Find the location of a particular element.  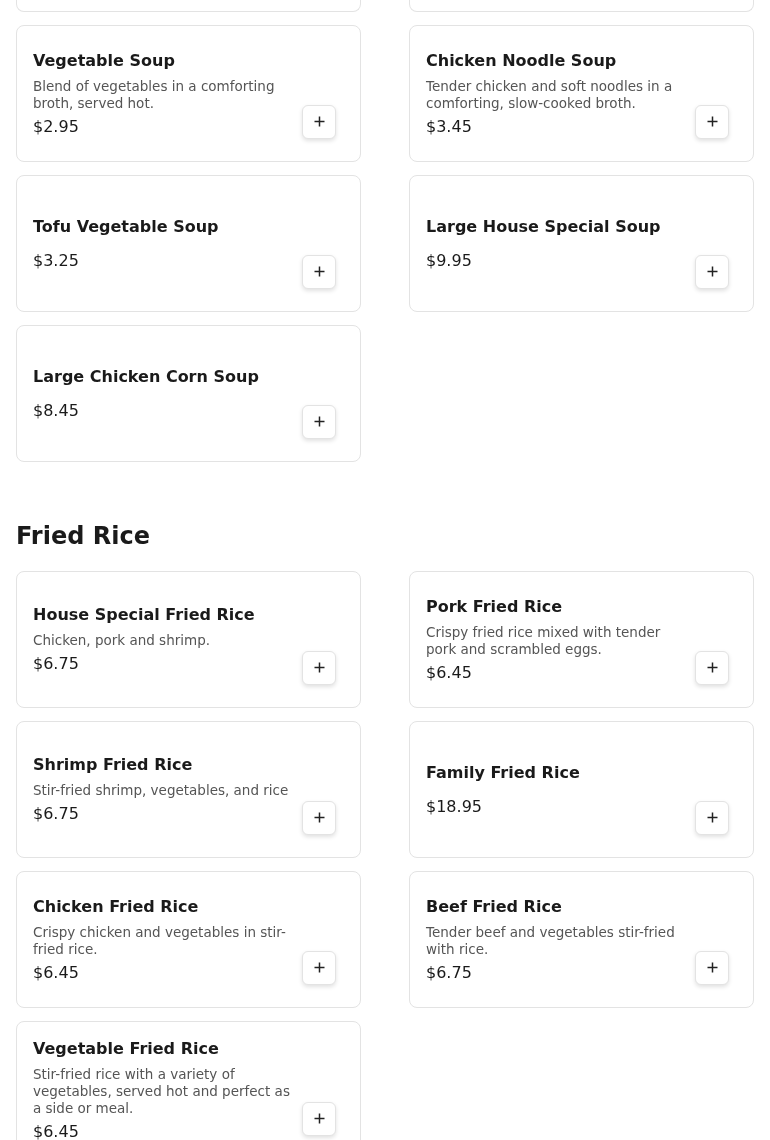

item-name: House Special Fried Rice is located at coordinates (144, 615).